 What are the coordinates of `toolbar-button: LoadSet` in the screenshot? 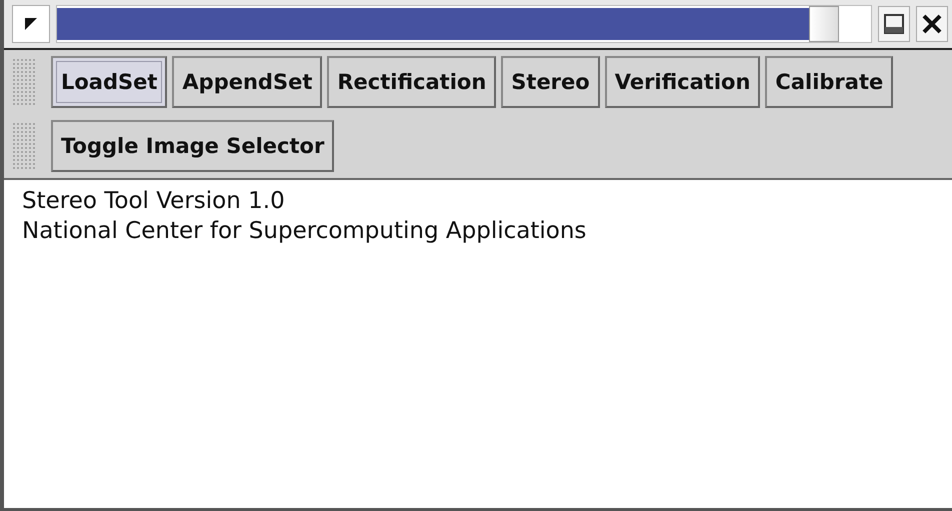 It's located at (109, 82).